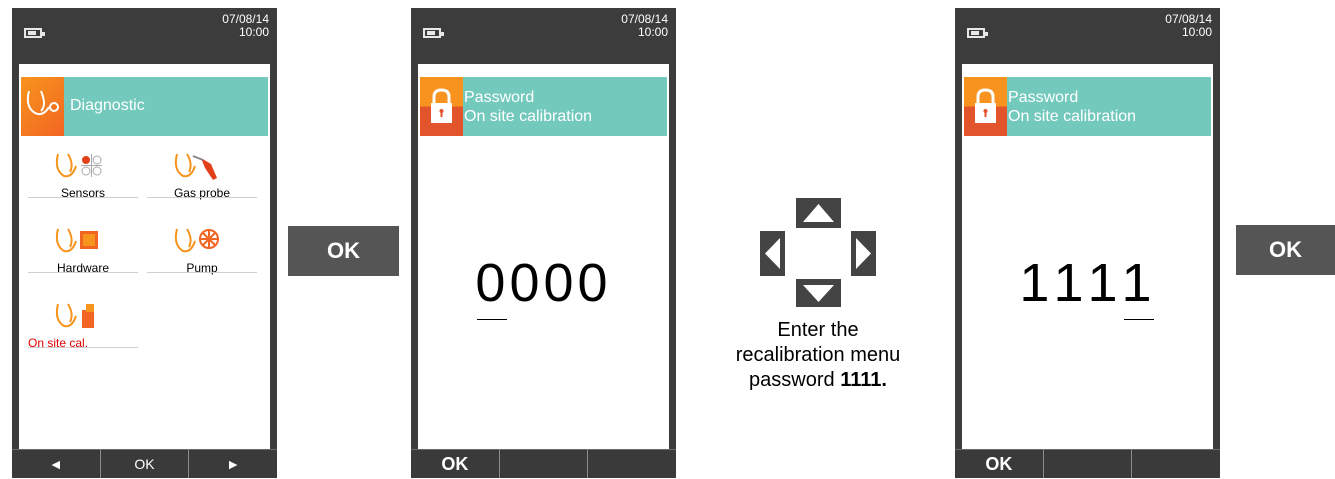 The image size is (1335, 479). Describe the element at coordinates (82, 317) in the screenshot. I see `on-site-cal-icon` at that location.